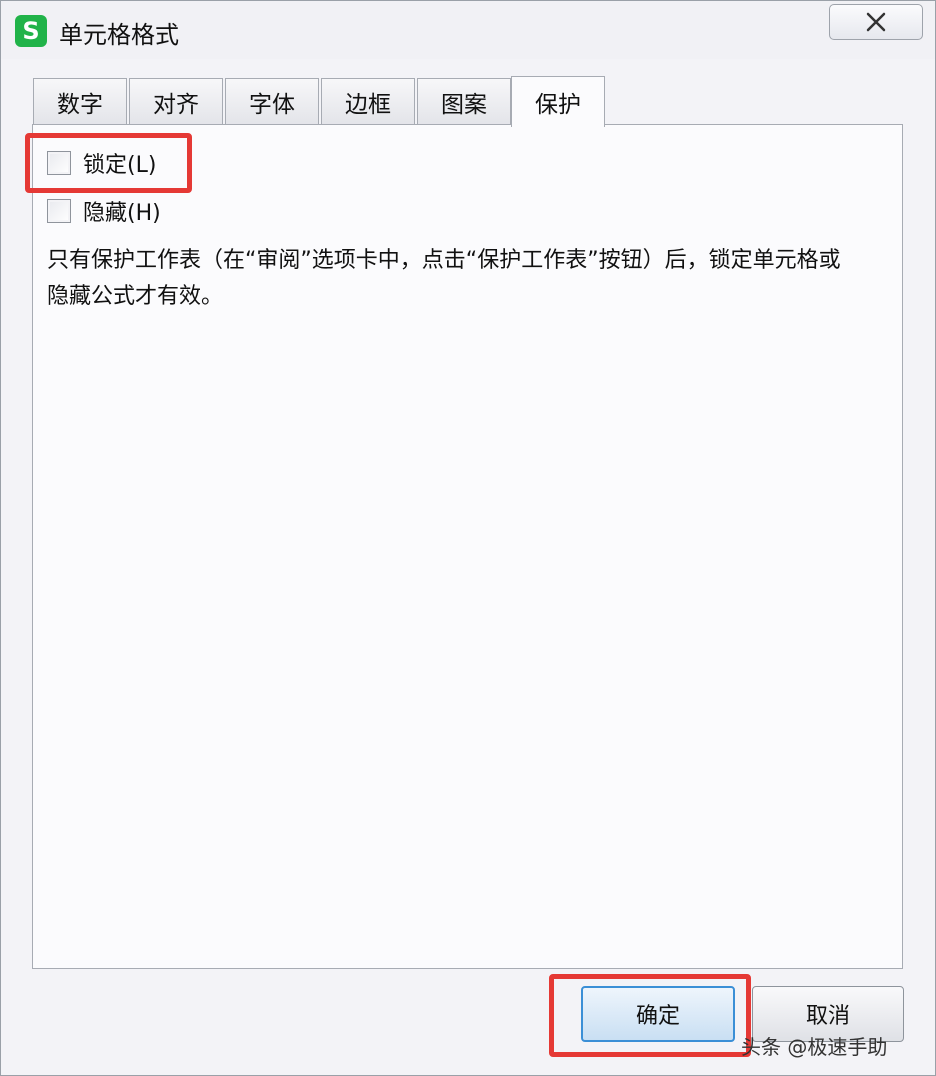  What do you see at coordinates (558, 101) in the screenshot?
I see `tab-protection: 保护` at bounding box center [558, 101].